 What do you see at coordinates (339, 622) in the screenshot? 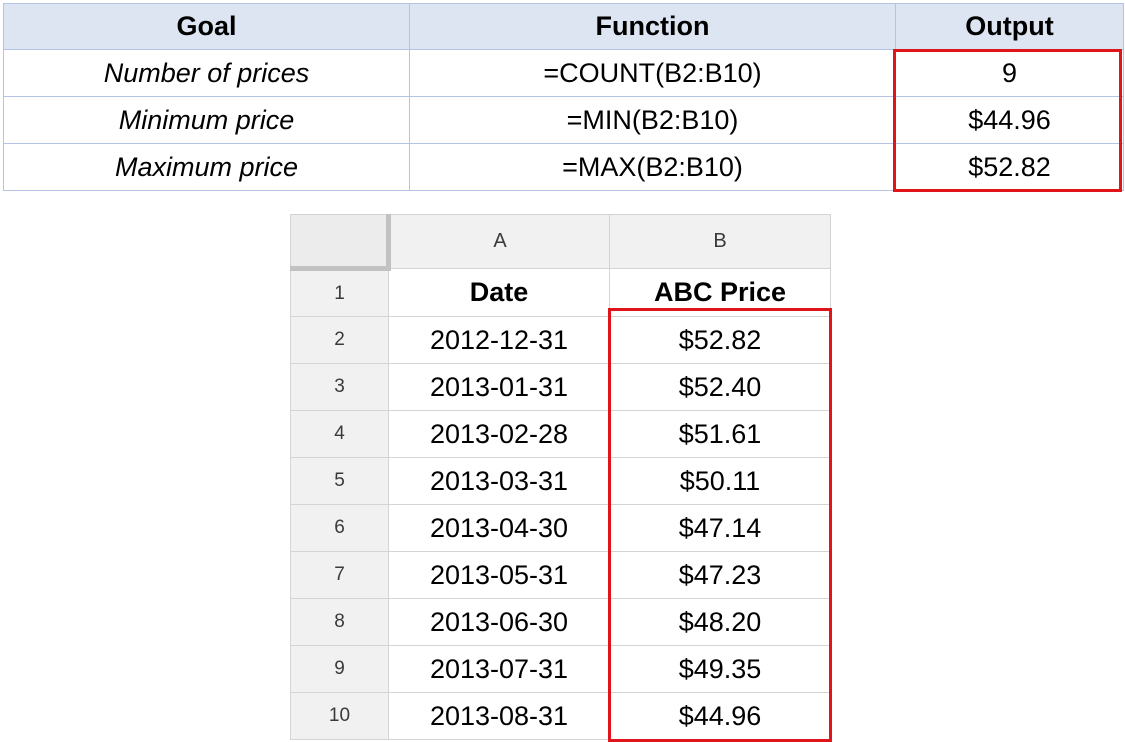
I see `row-header: 8` at bounding box center [339, 622].